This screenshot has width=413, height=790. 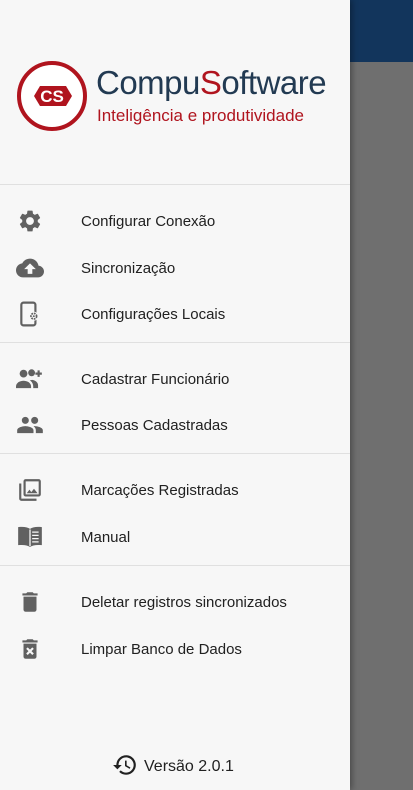 What do you see at coordinates (125, 767) in the screenshot?
I see `history-icon` at bounding box center [125, 767].